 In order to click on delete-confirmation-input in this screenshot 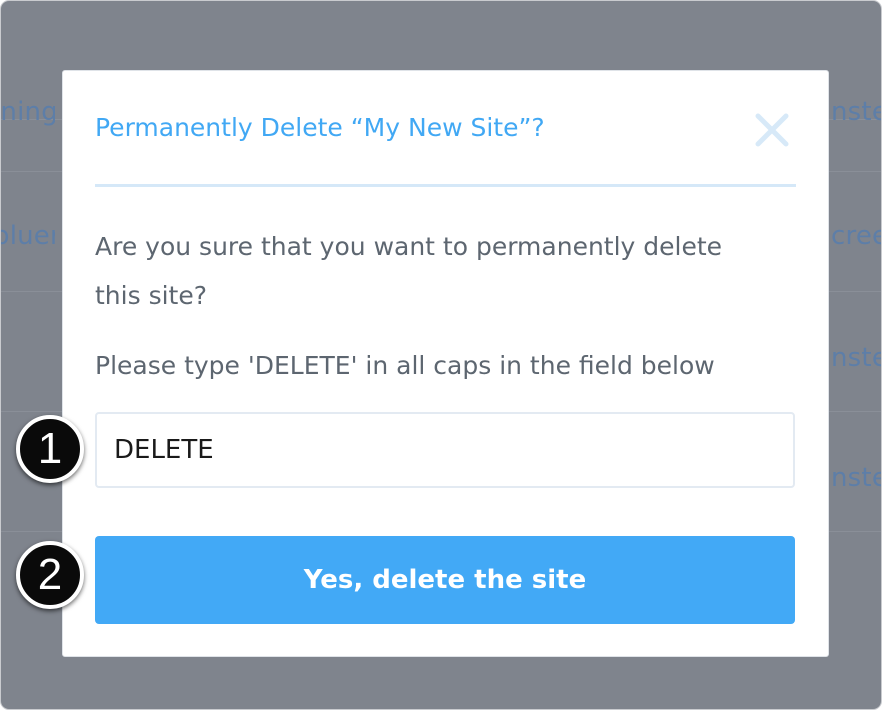, I will do `click(445, 450)`.